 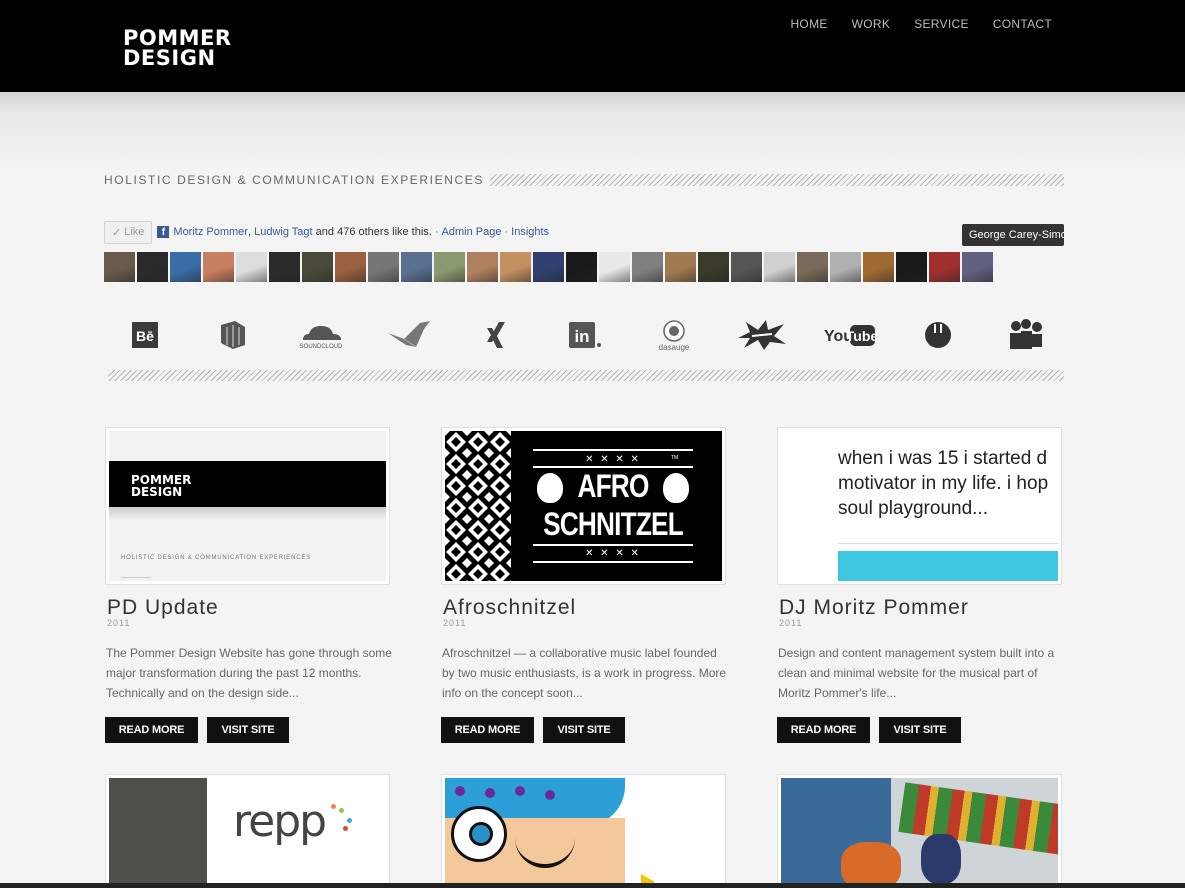 What do you see at coordinates (676, 488) in the screenshot?
I see `face-right-icon` at bounding box center [676, 488].